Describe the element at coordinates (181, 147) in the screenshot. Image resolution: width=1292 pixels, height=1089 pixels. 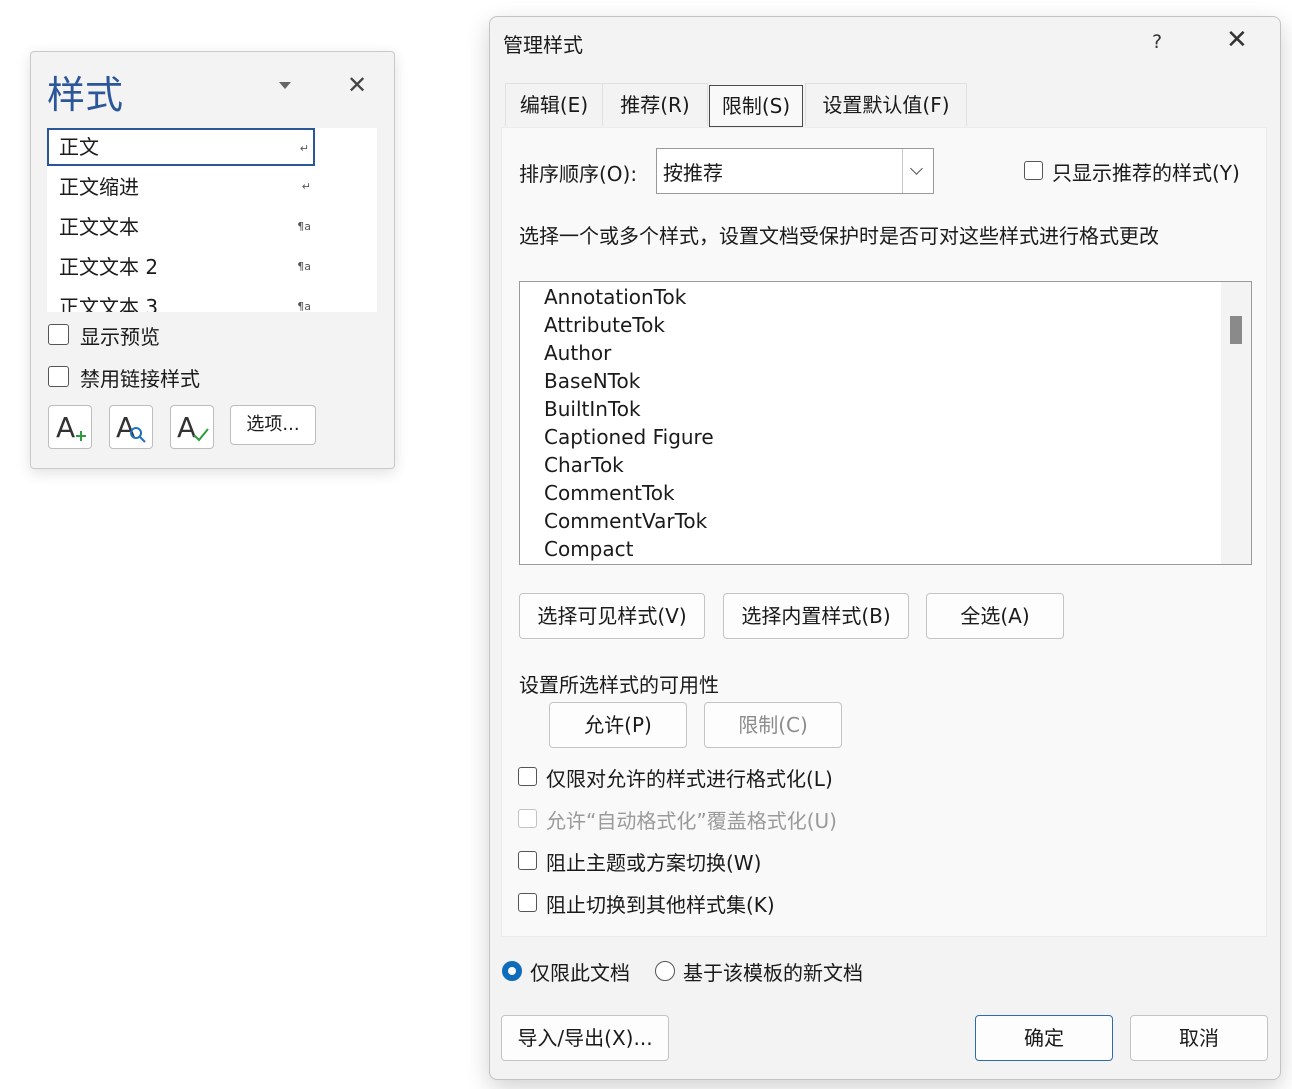
I see `style-item: 正文 ↵` at that location.